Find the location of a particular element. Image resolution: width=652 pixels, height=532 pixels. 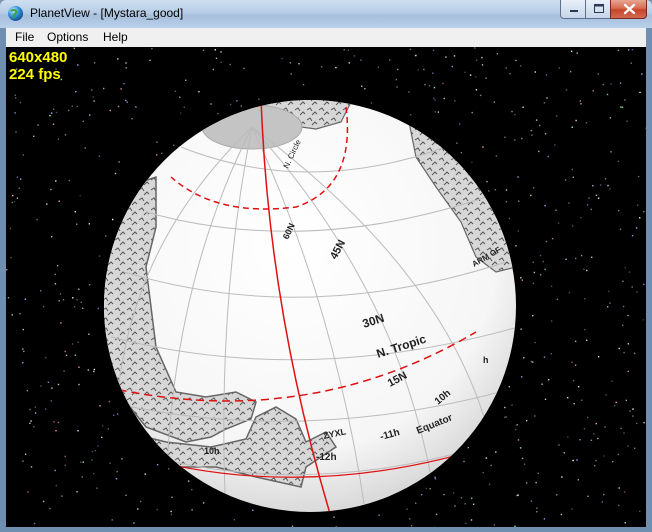

menu-options: Options is located at coordinates (67, 37).